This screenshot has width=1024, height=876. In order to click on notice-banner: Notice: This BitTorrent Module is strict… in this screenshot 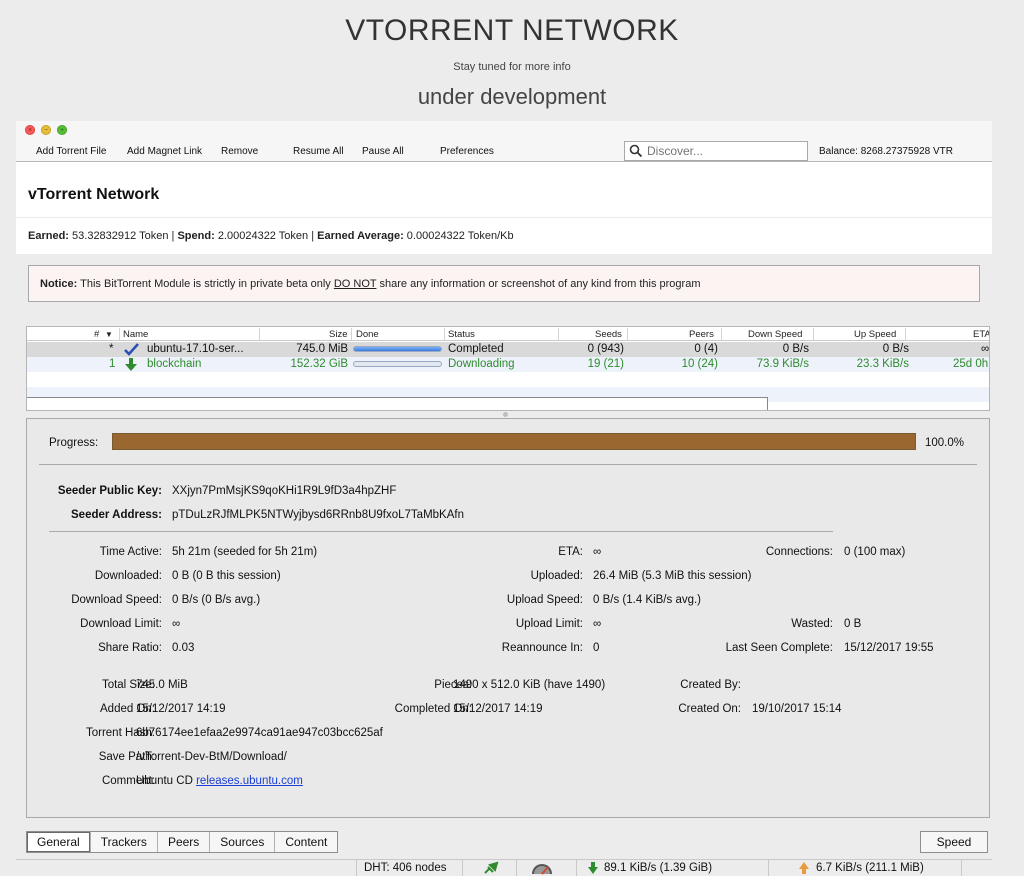, I will do `click(504, 283)`.